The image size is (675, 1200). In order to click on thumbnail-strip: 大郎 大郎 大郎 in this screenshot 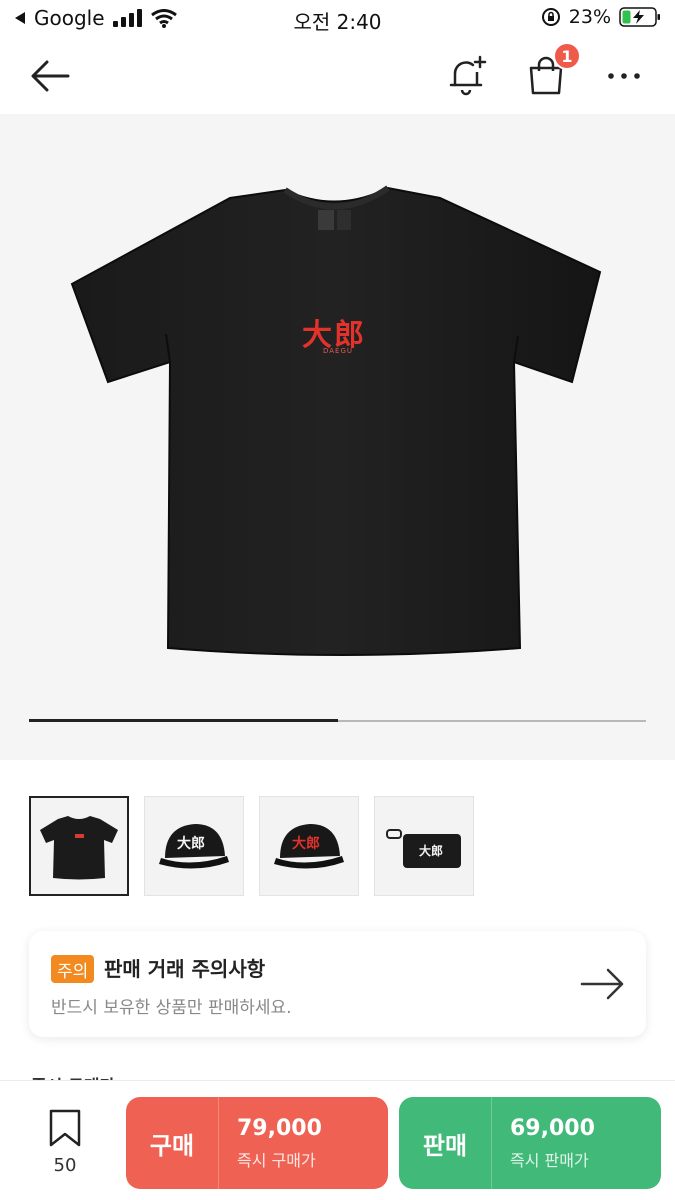, I will do `click(251, 846)`.